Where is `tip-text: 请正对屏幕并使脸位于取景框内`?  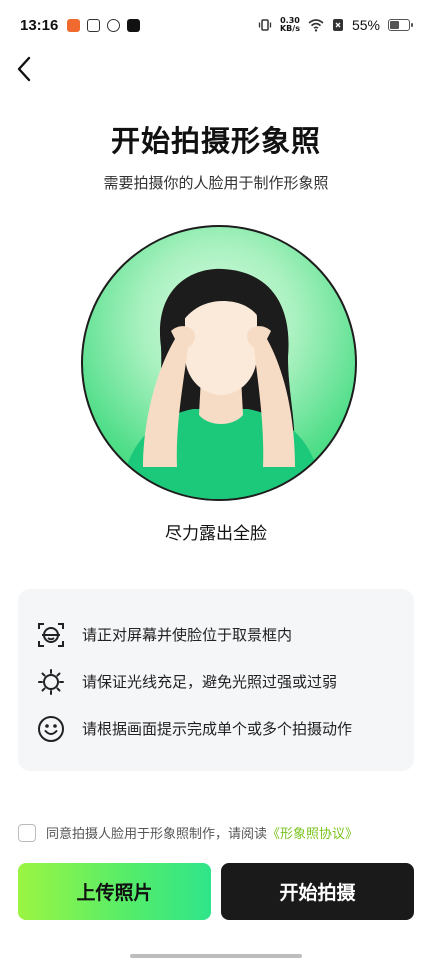
tip-text: 请正对屏幕并使脸位于取景框内 is located at coordinates (187, 635).